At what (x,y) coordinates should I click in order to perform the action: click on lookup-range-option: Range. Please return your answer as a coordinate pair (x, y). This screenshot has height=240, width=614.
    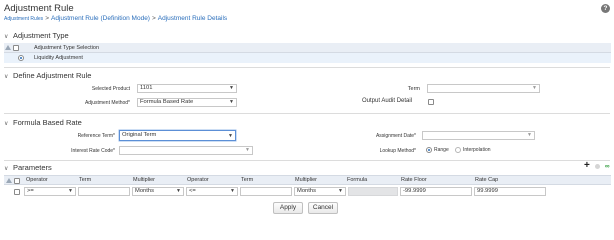
    Looking at the image, I should click on (437, 150).